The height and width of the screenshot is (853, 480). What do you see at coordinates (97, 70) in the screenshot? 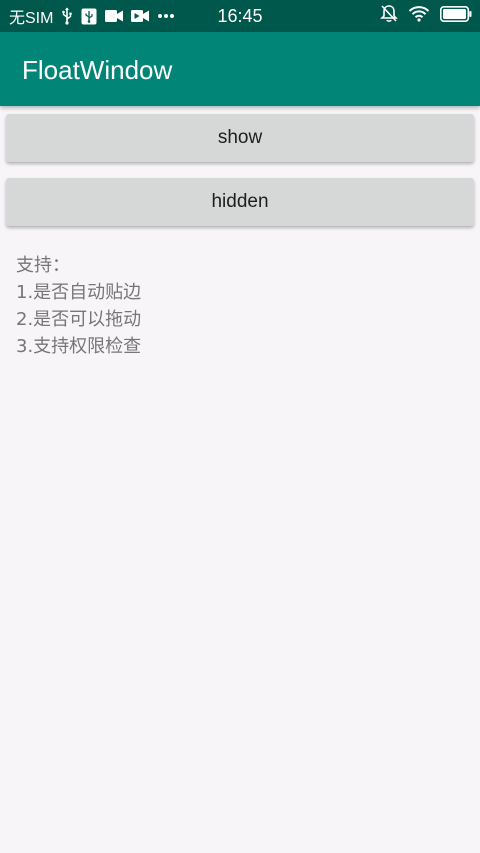
I see `app-title: FloatWindow` at bounding box center [97, 70].